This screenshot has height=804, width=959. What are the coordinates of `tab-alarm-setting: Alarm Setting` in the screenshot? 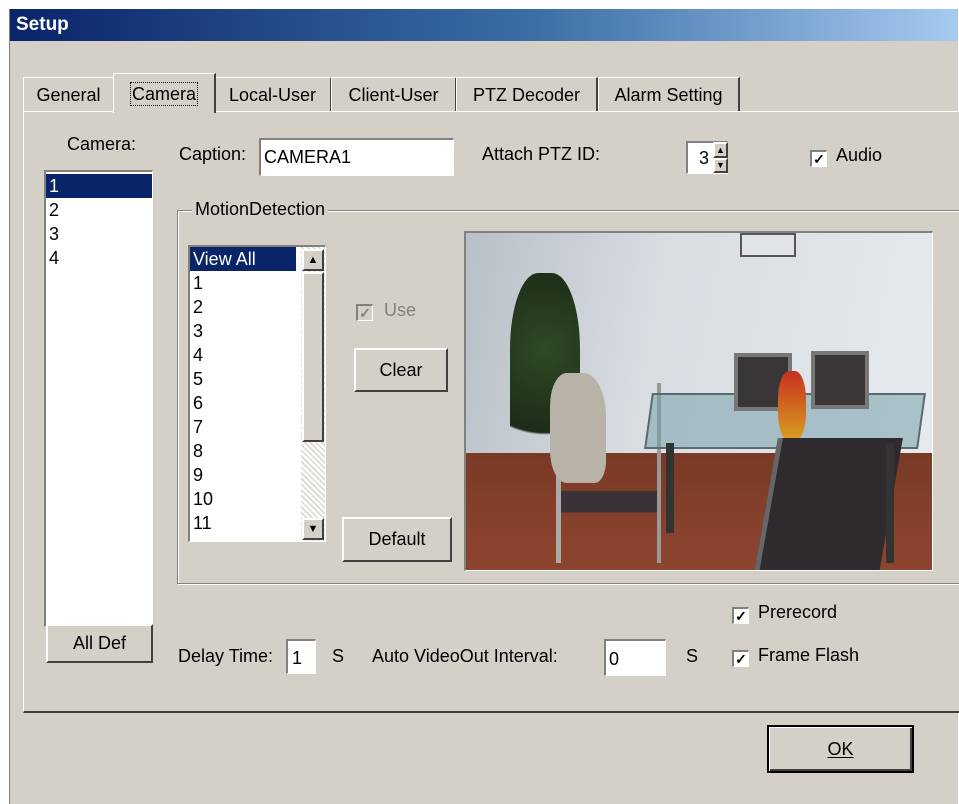 It's located at (669, 94).